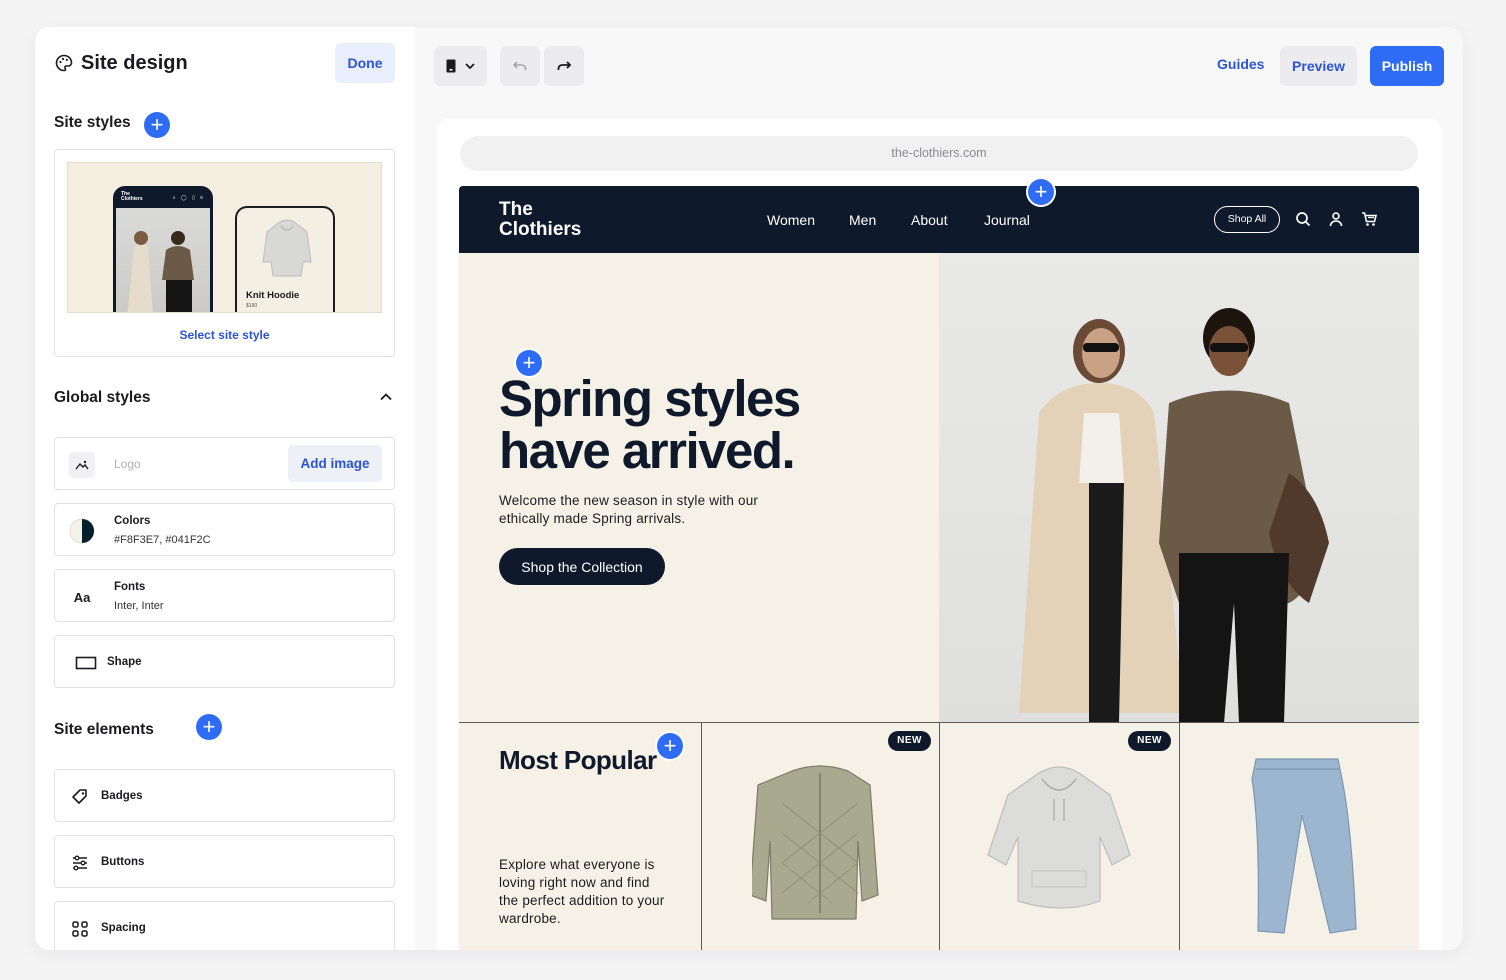  What do you see at coordinates (134, 62) in the screenshot?
I see `sidebar-title: Site design` at bounding box center [134, 62].